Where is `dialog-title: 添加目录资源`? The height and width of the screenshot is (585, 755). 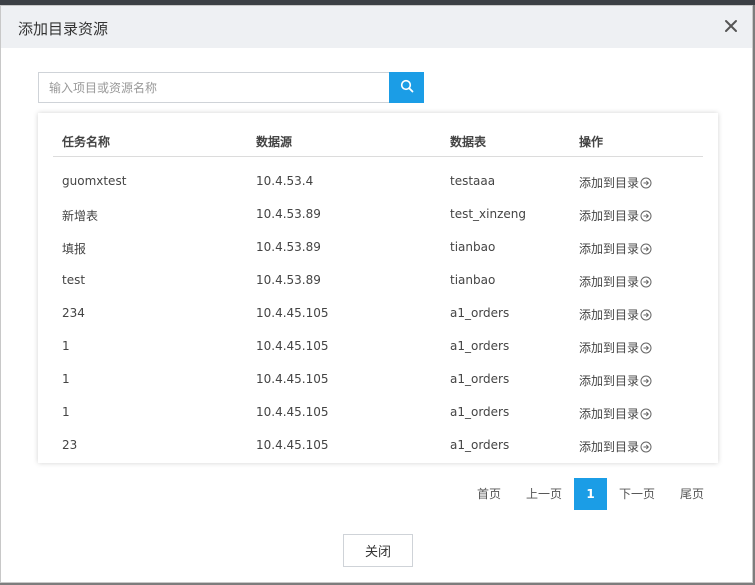
dialog-title: 添加目录资源 is located at coordinates (63, 29).